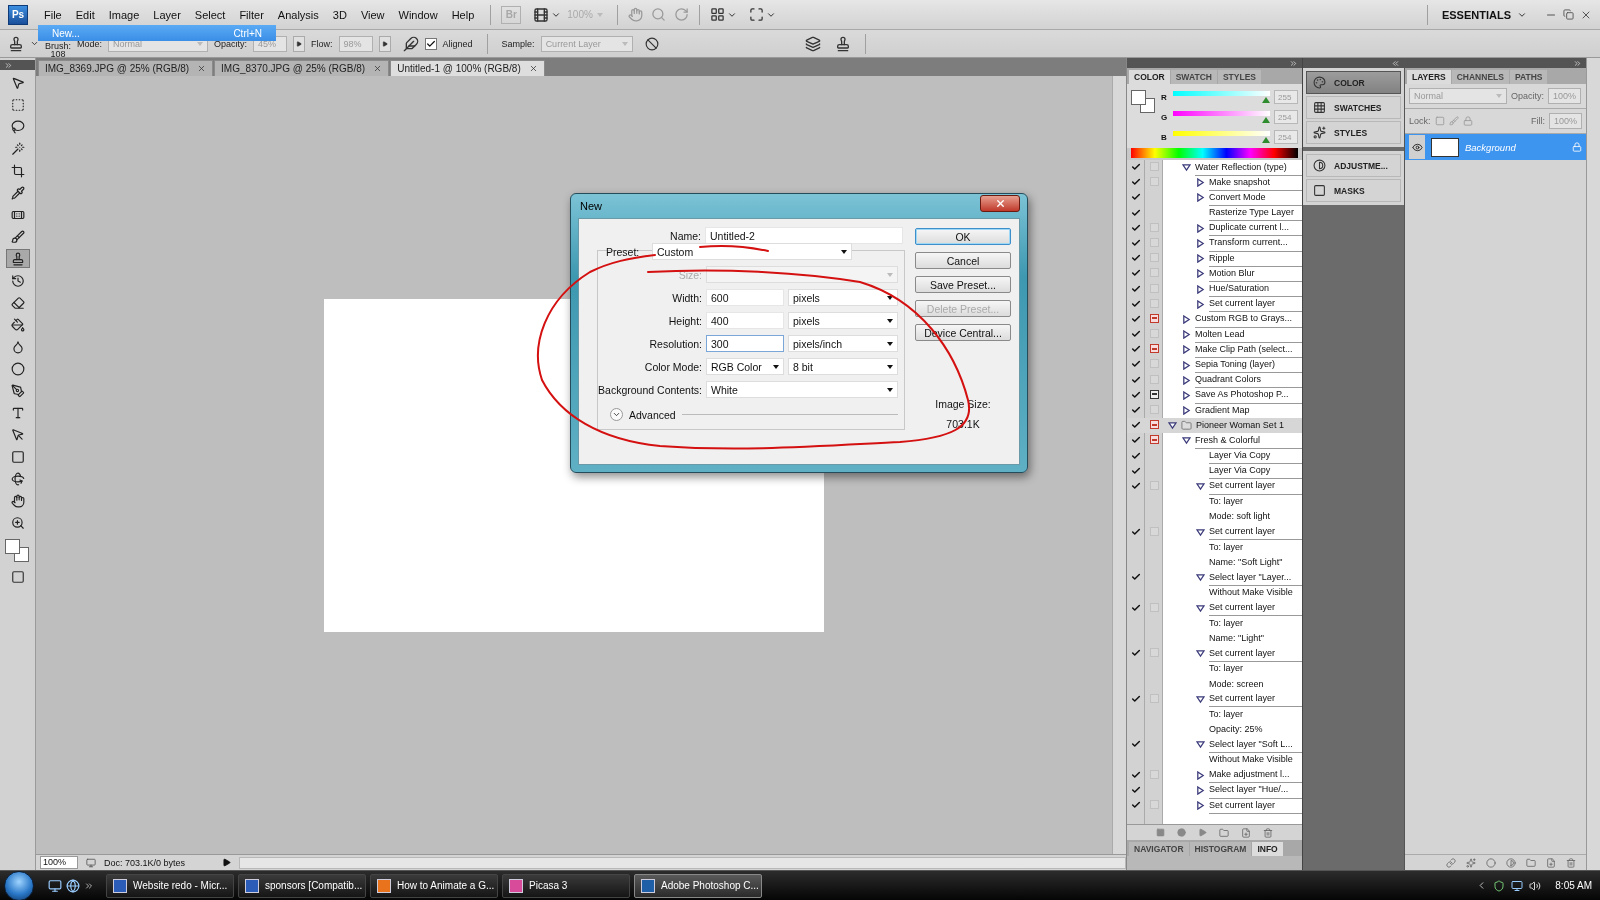 The width and height of the screenshot is (1600, 900). I want to click on new-layer-icon, so click(1551, 862).